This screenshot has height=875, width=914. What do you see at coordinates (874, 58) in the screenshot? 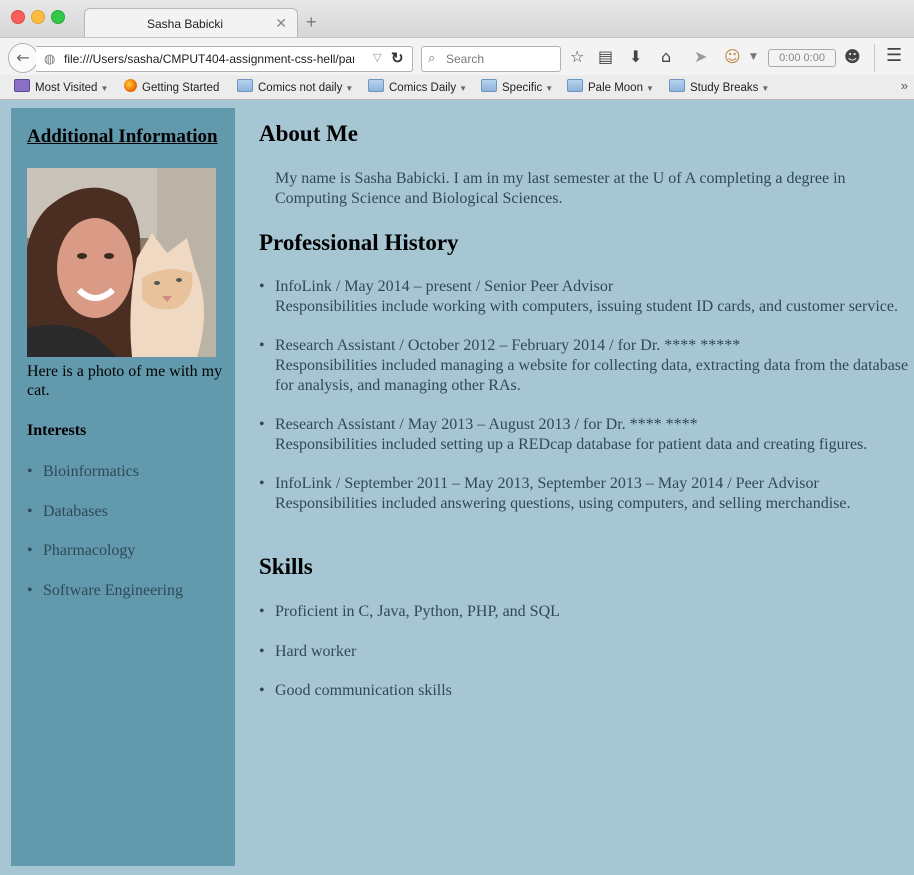
I see `toolbar-divider` at bounding box center [874, 58].